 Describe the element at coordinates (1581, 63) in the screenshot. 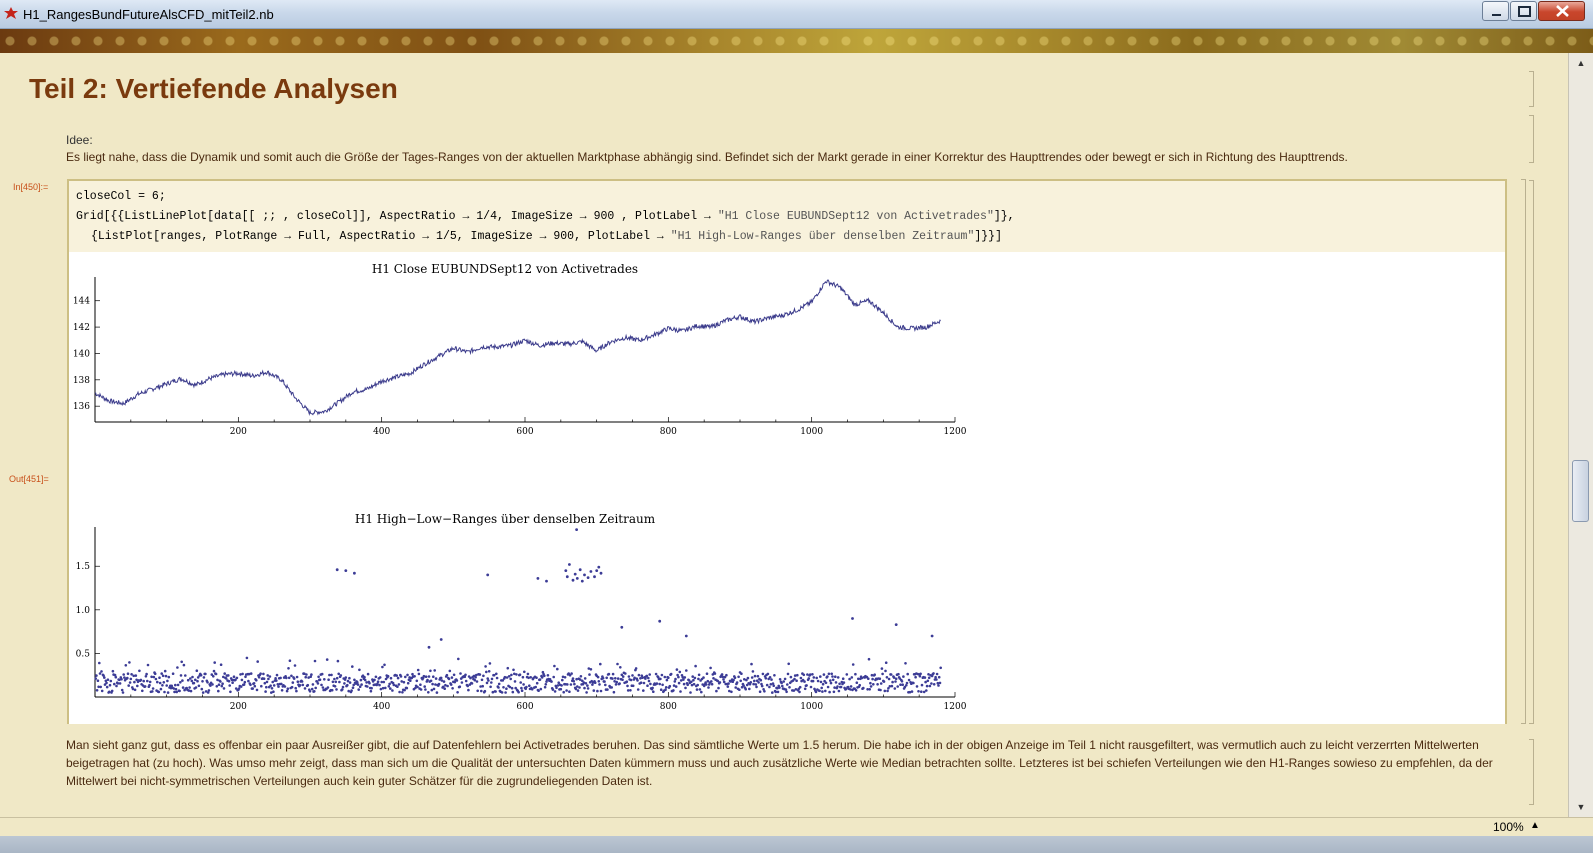

I see `scroll-up-icon: ▲` at that location.